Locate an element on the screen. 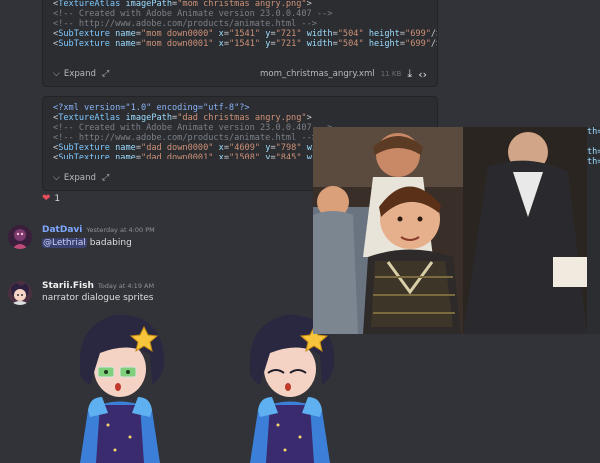 The width and height of the screenshot is (600, 463). code-token: "845" is located at coordinates (288, 156).